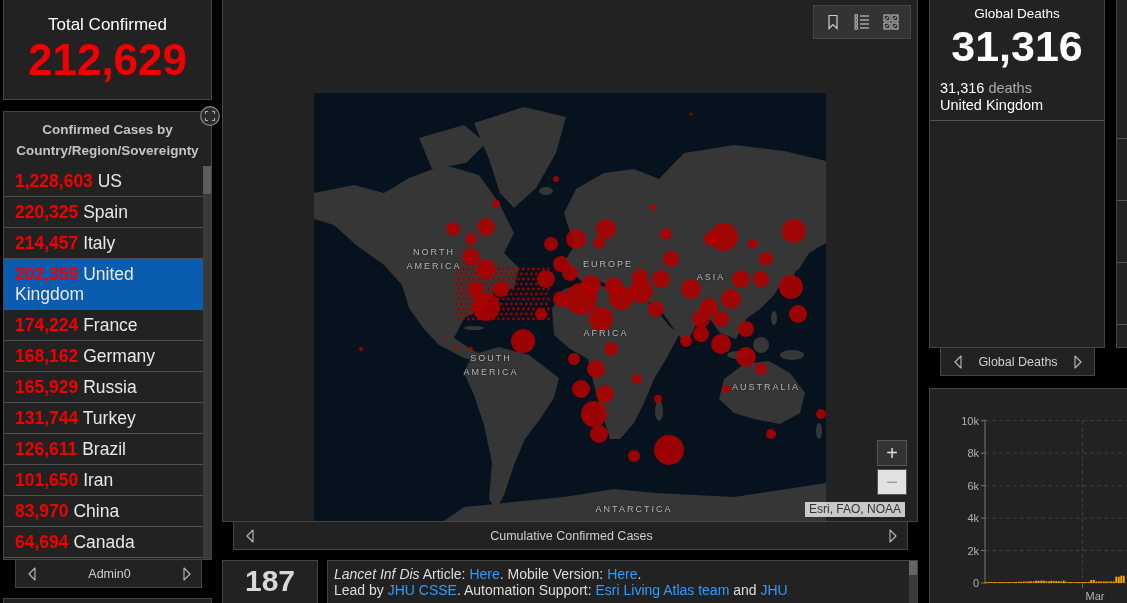 The image size is (1127, 603). What do you see at coordinates (1017, 14) in the screenshot?
I see `deaths-title: Global Deaths` at bounding box center [1017, 14].